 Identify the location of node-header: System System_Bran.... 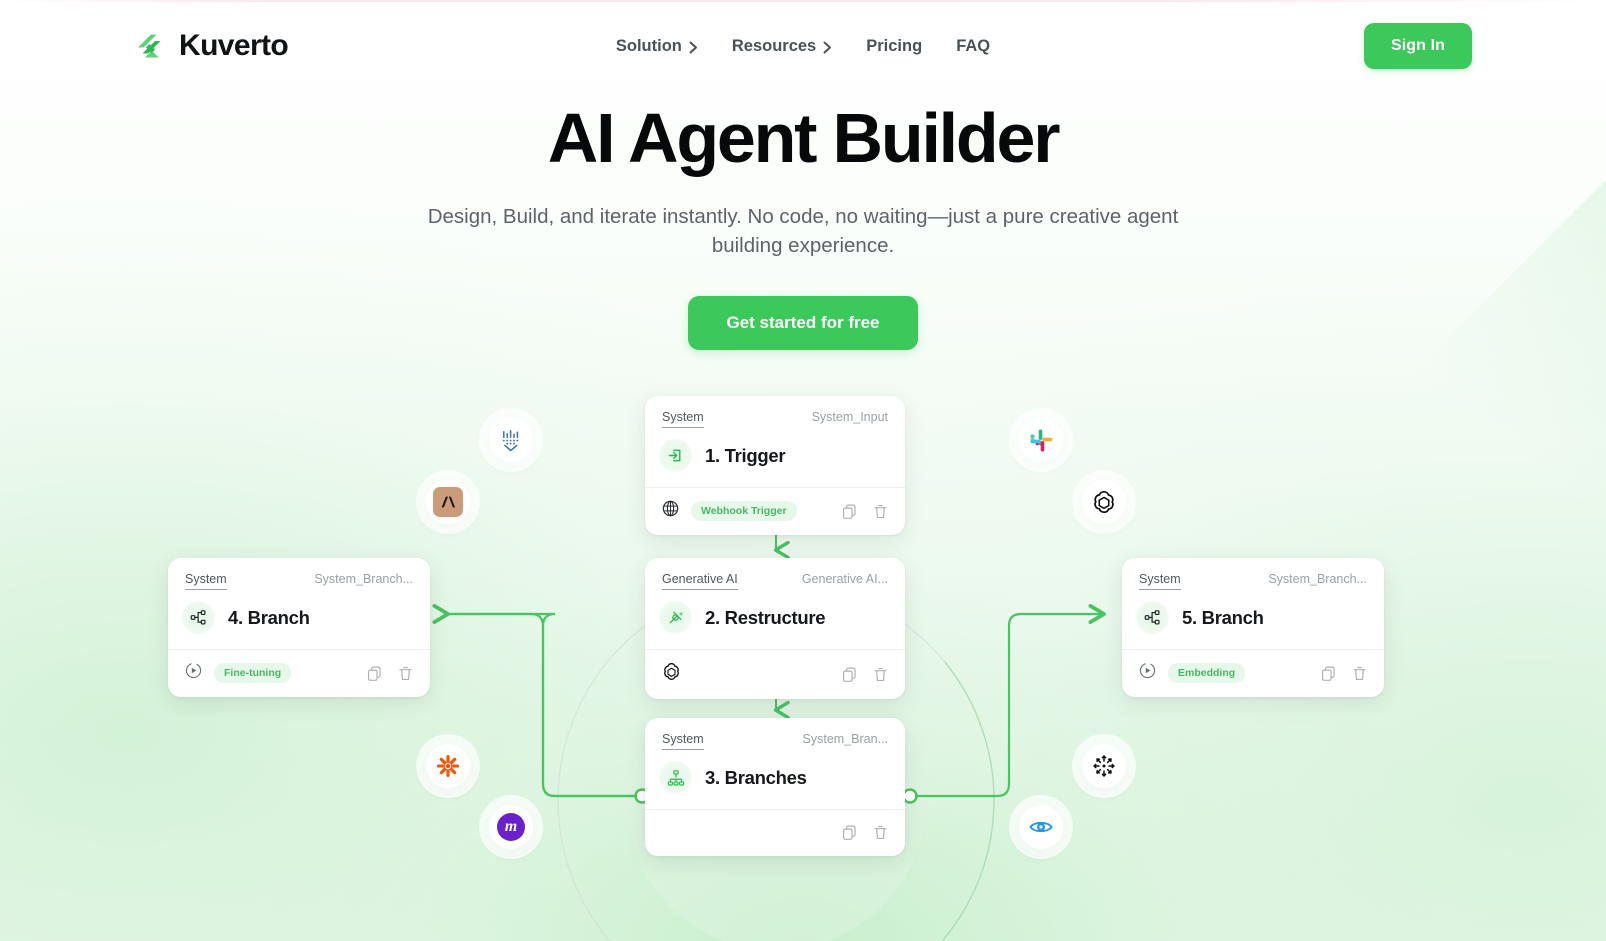
(775, 734).